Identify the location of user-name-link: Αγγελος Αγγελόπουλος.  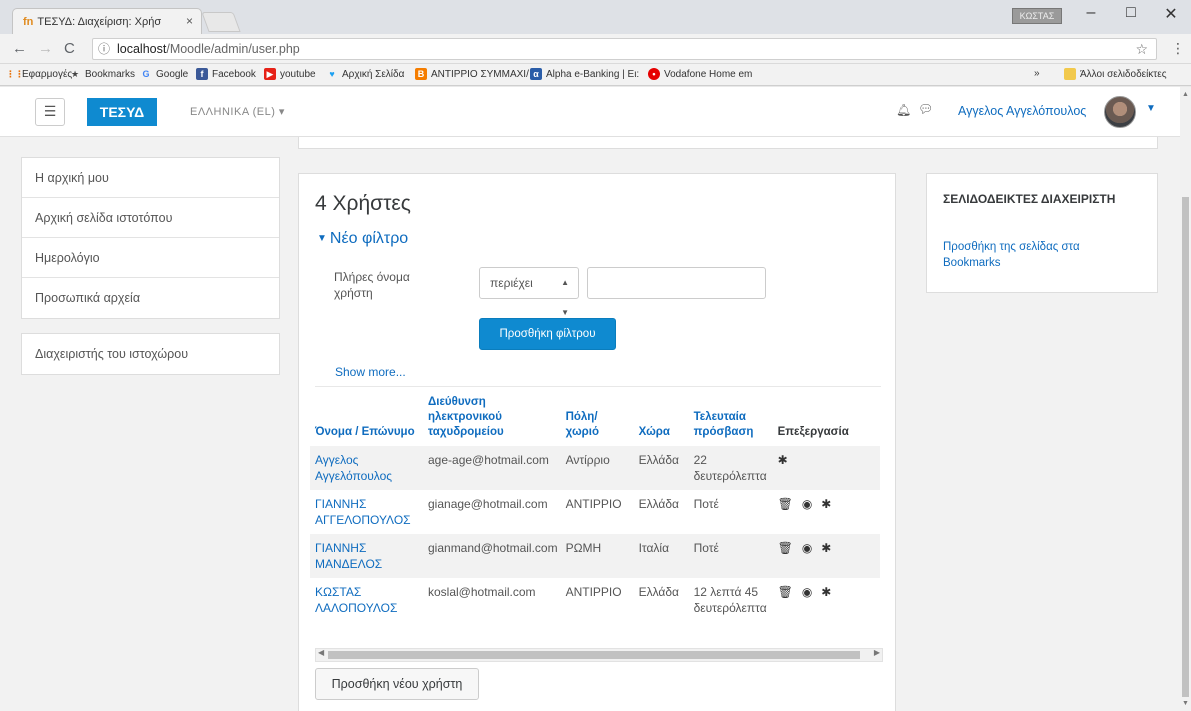
(366, 468).